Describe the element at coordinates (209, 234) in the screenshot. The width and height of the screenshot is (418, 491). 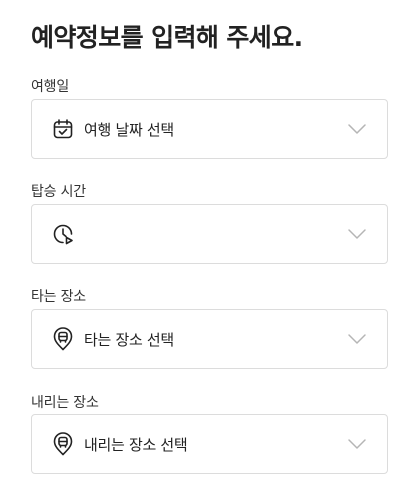
I see `boarding-time-select` at that location.